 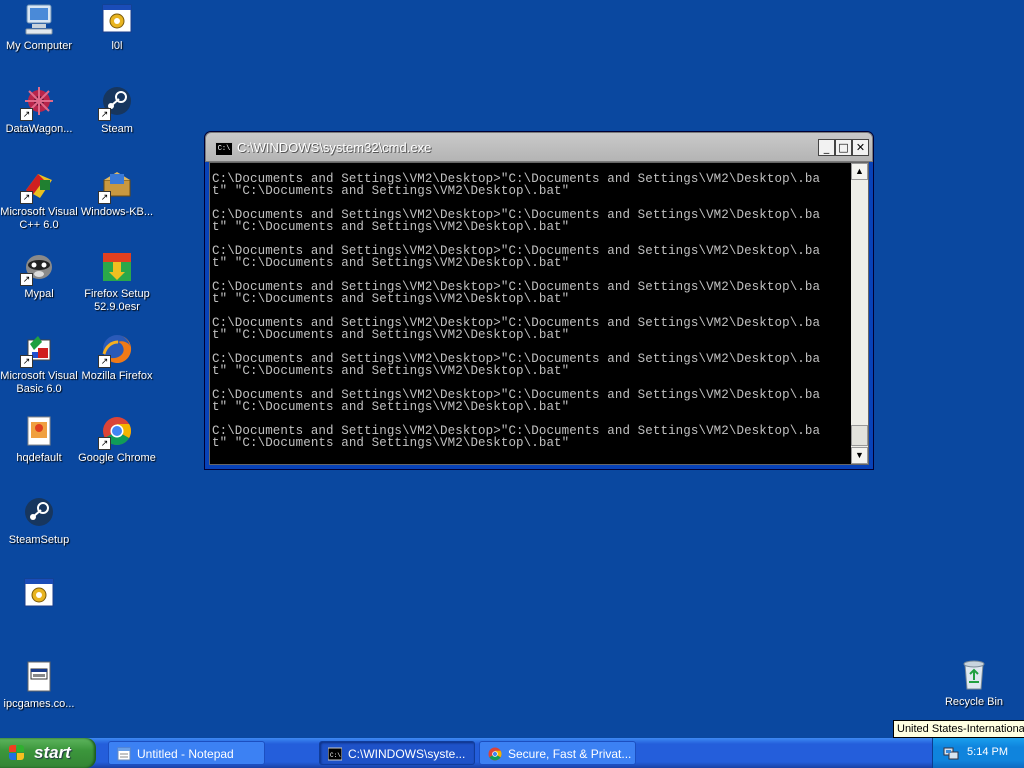 I want to click on clock: 5:14 PM, so click(x=987, y=752).